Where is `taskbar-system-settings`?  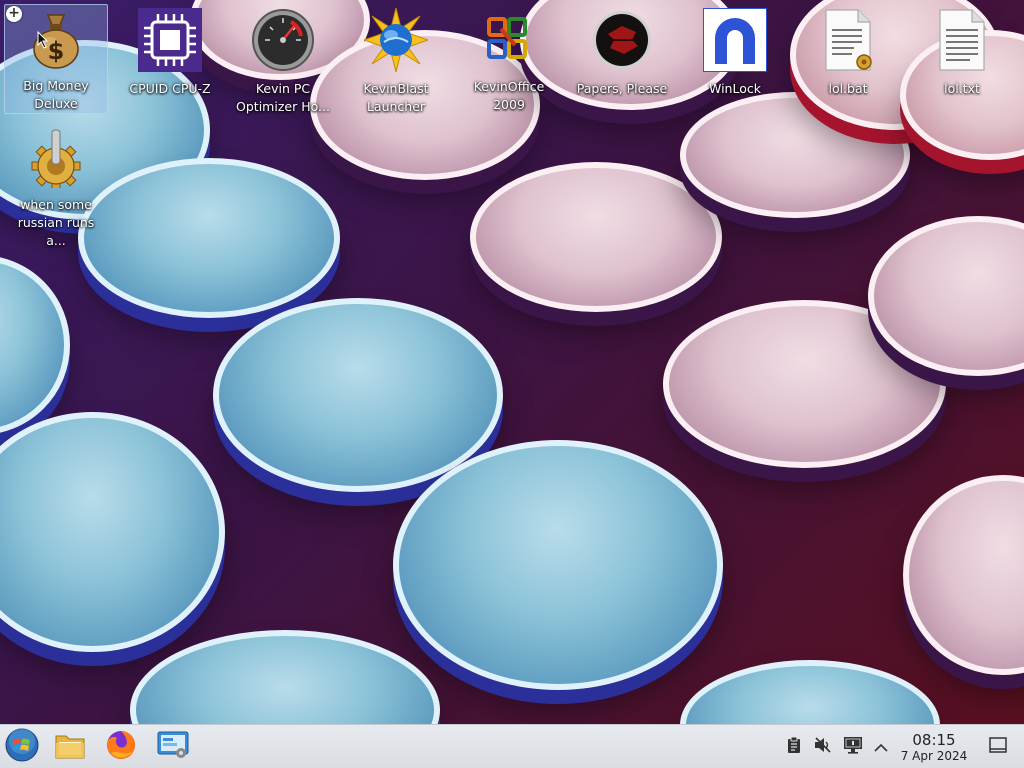 taskbar-system-settings is located at coordinates (173, 747).